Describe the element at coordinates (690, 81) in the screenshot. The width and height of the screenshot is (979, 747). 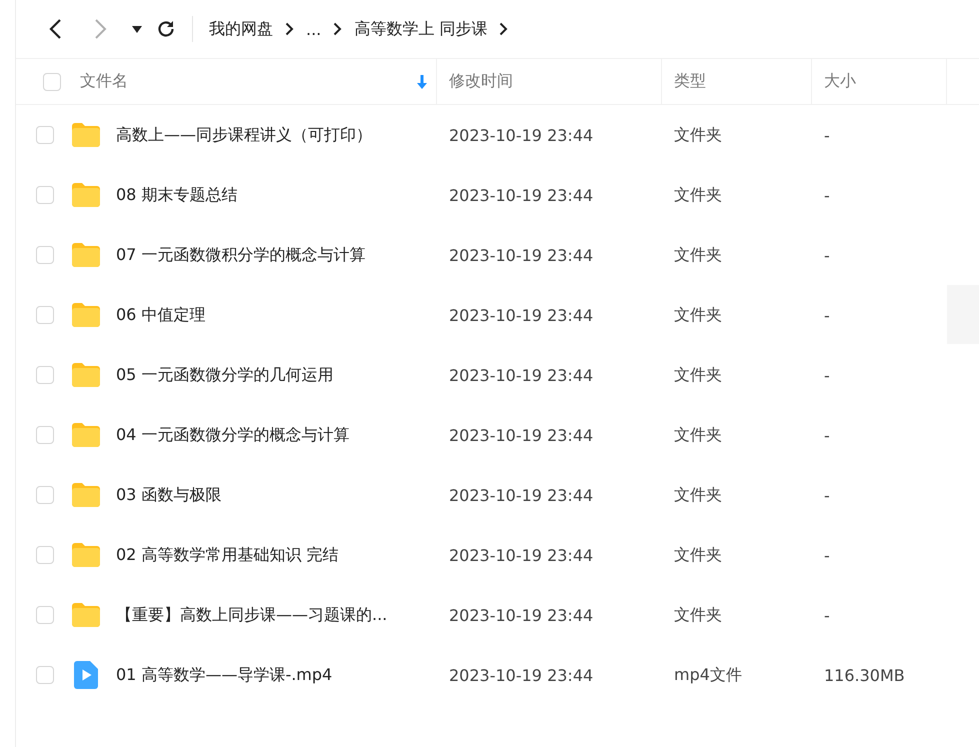
I see `column-header: 类型` at that location.